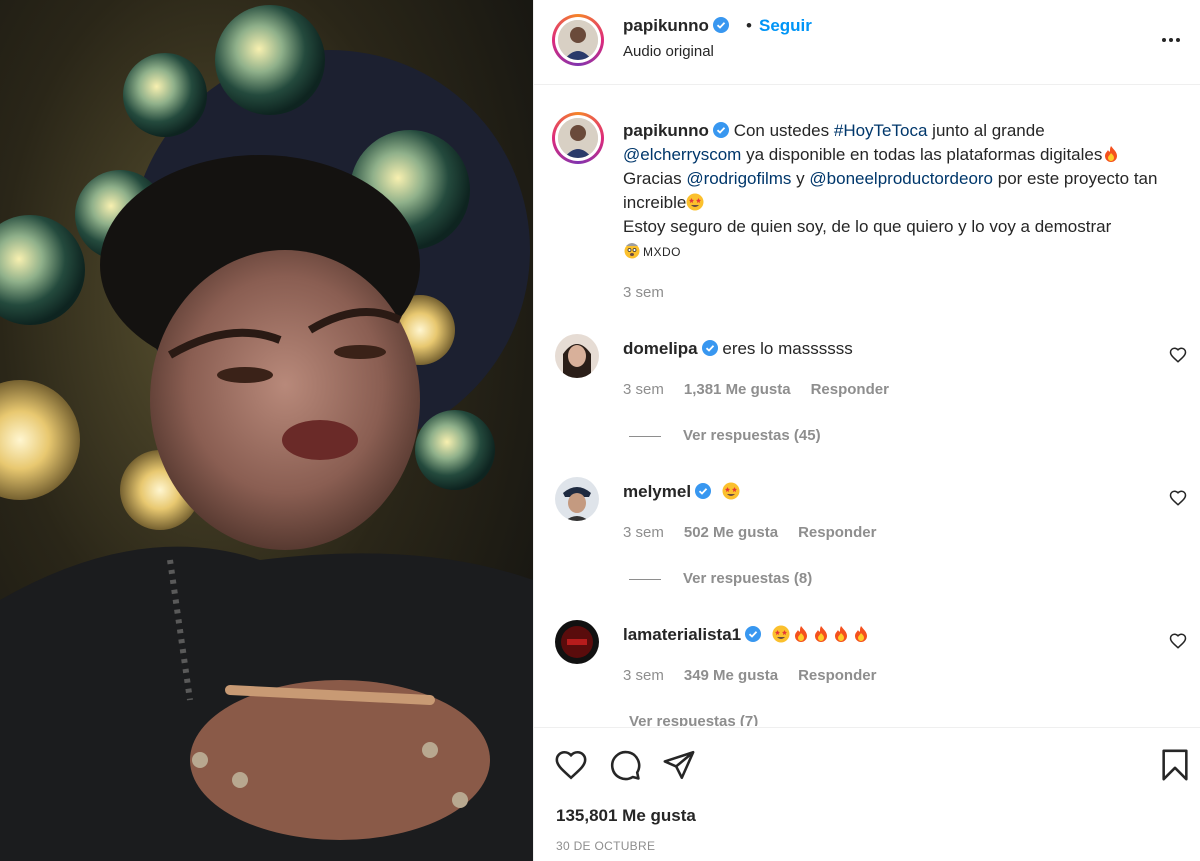 This screenshot has width=1200, height=861. I want to click on mind-blown-emoji-icon, so click(632, 251).